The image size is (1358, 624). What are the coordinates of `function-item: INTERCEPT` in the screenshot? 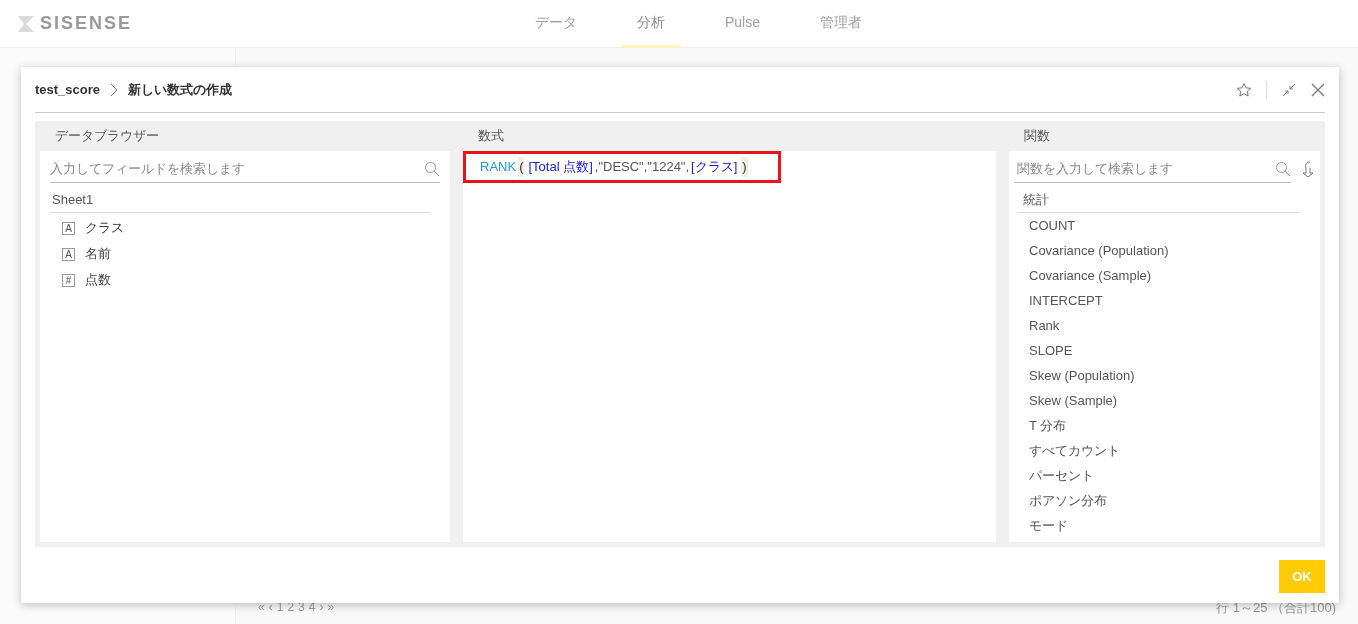 It's located at (1172, 300).